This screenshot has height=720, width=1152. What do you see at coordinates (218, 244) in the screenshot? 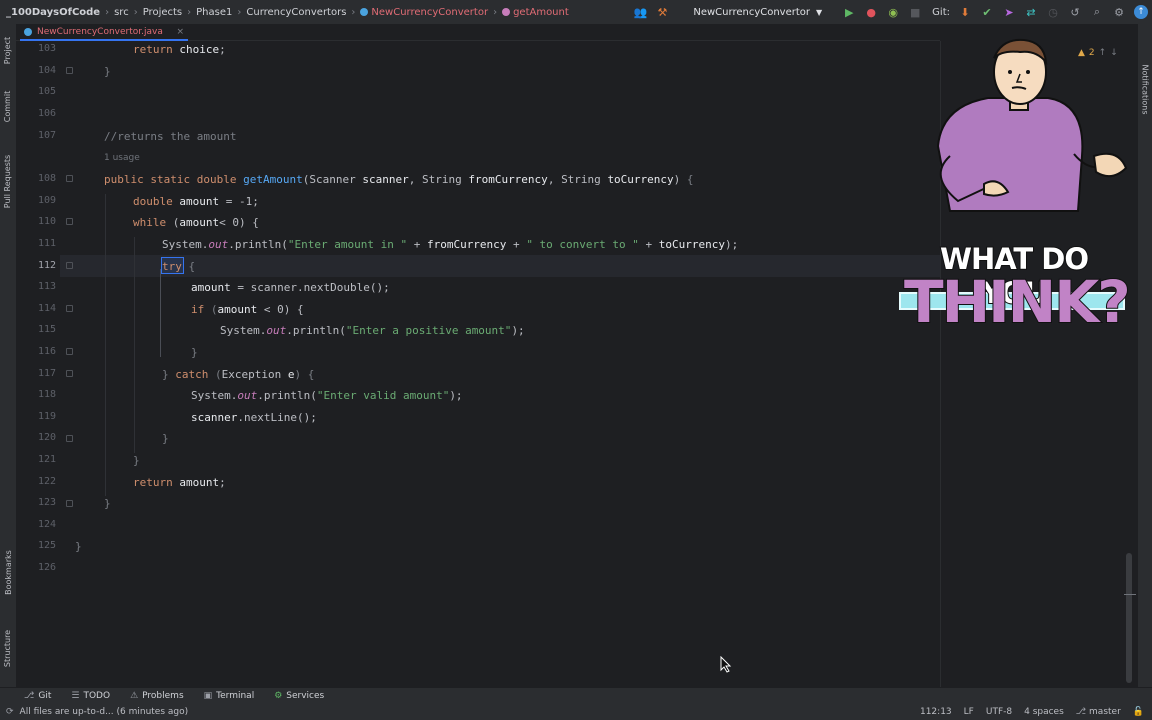
I see `code-field: out` at bounding box center [218, 244].